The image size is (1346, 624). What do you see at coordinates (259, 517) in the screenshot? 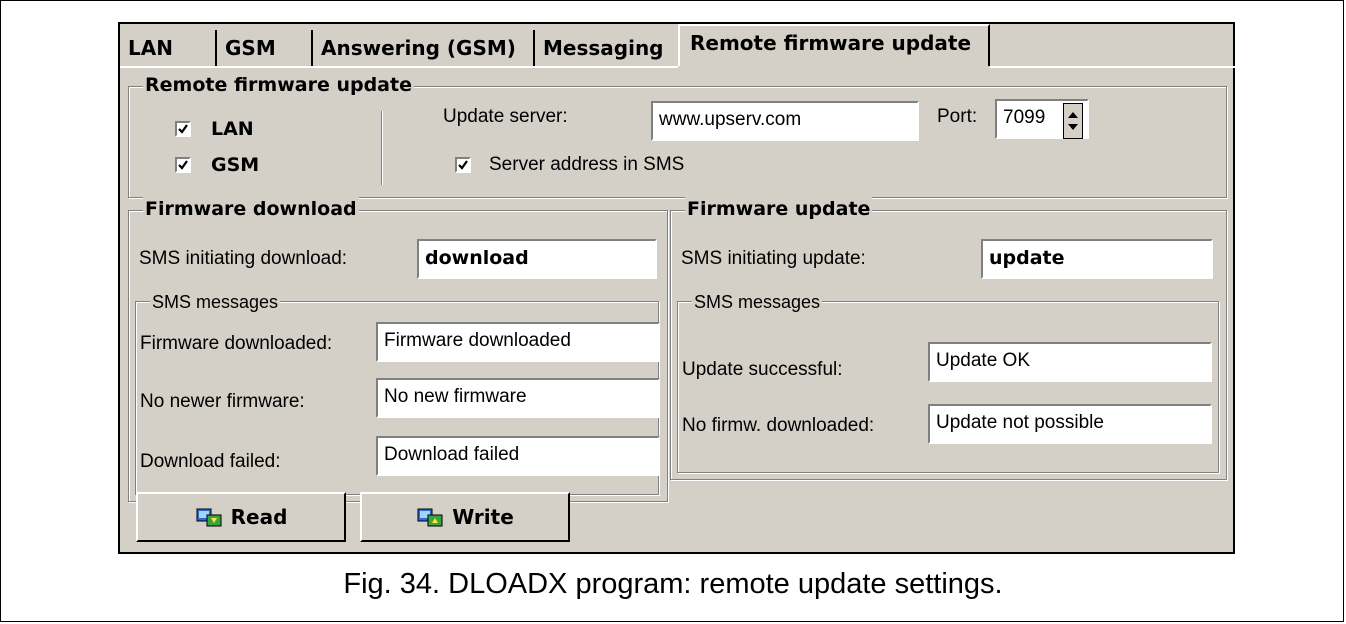
I see `read-button-label: Read` at bounding box center [259, 517].